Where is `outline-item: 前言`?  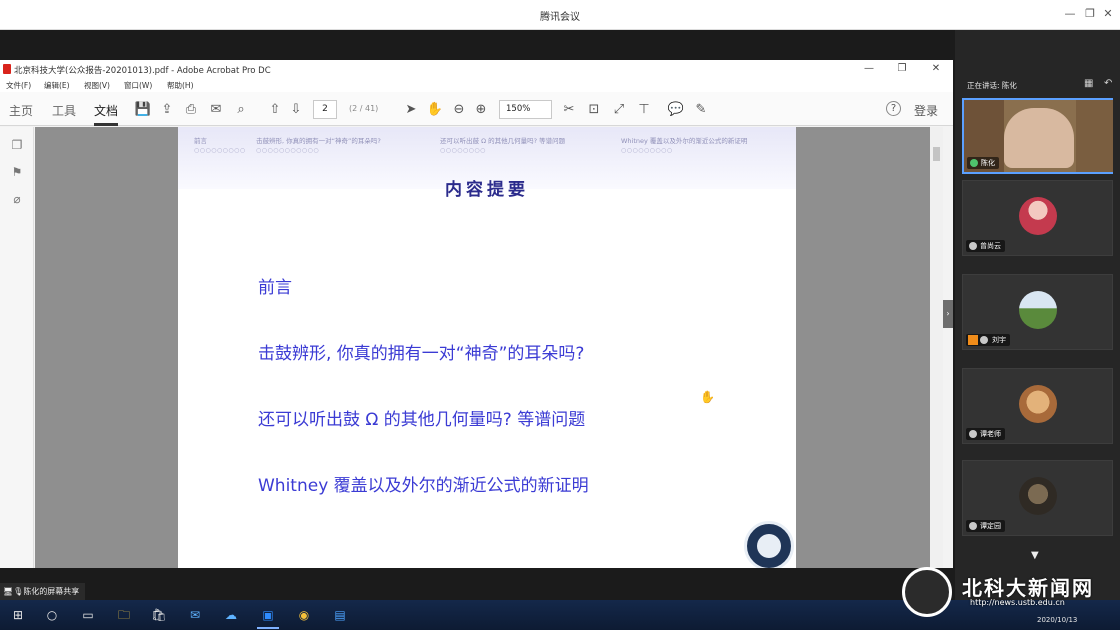
outline-item: 前言 is located at coordinates (275, 288).